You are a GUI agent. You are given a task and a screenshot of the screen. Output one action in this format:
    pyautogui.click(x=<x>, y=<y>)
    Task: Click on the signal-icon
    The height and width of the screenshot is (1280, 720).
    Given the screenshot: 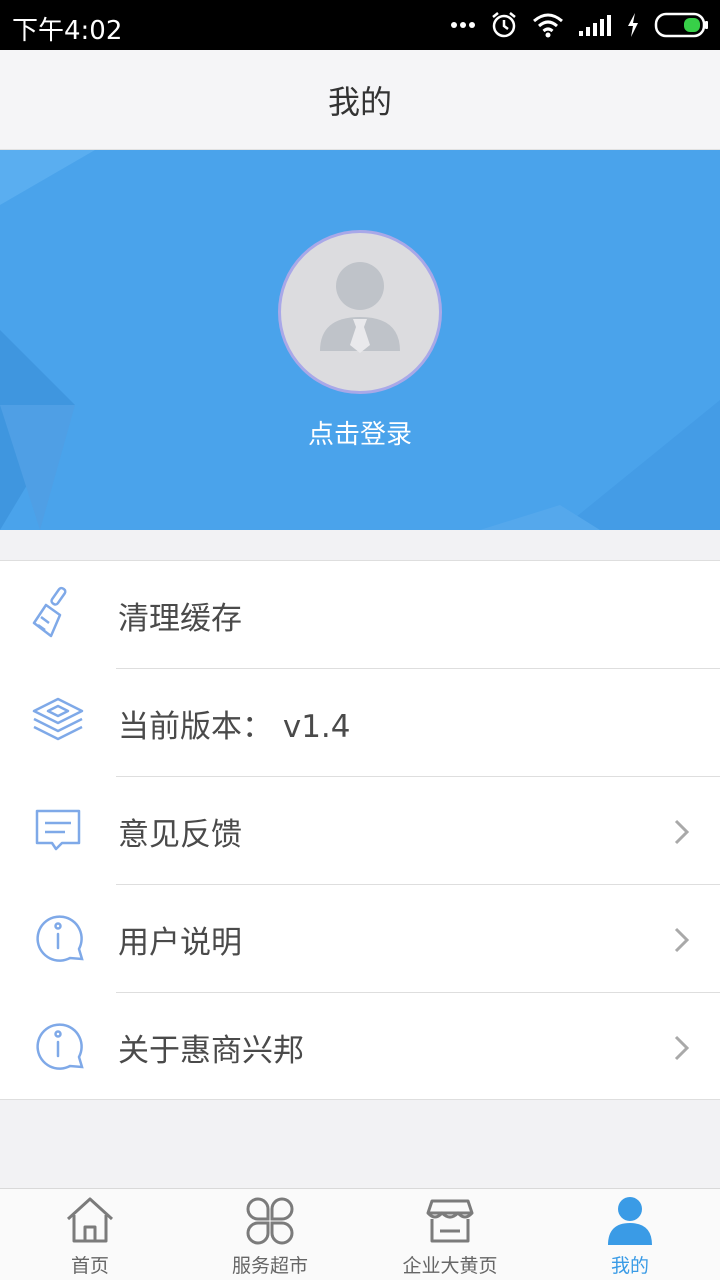 What is the action you would take?
    pyautogui.click(x=595, y=25)
    